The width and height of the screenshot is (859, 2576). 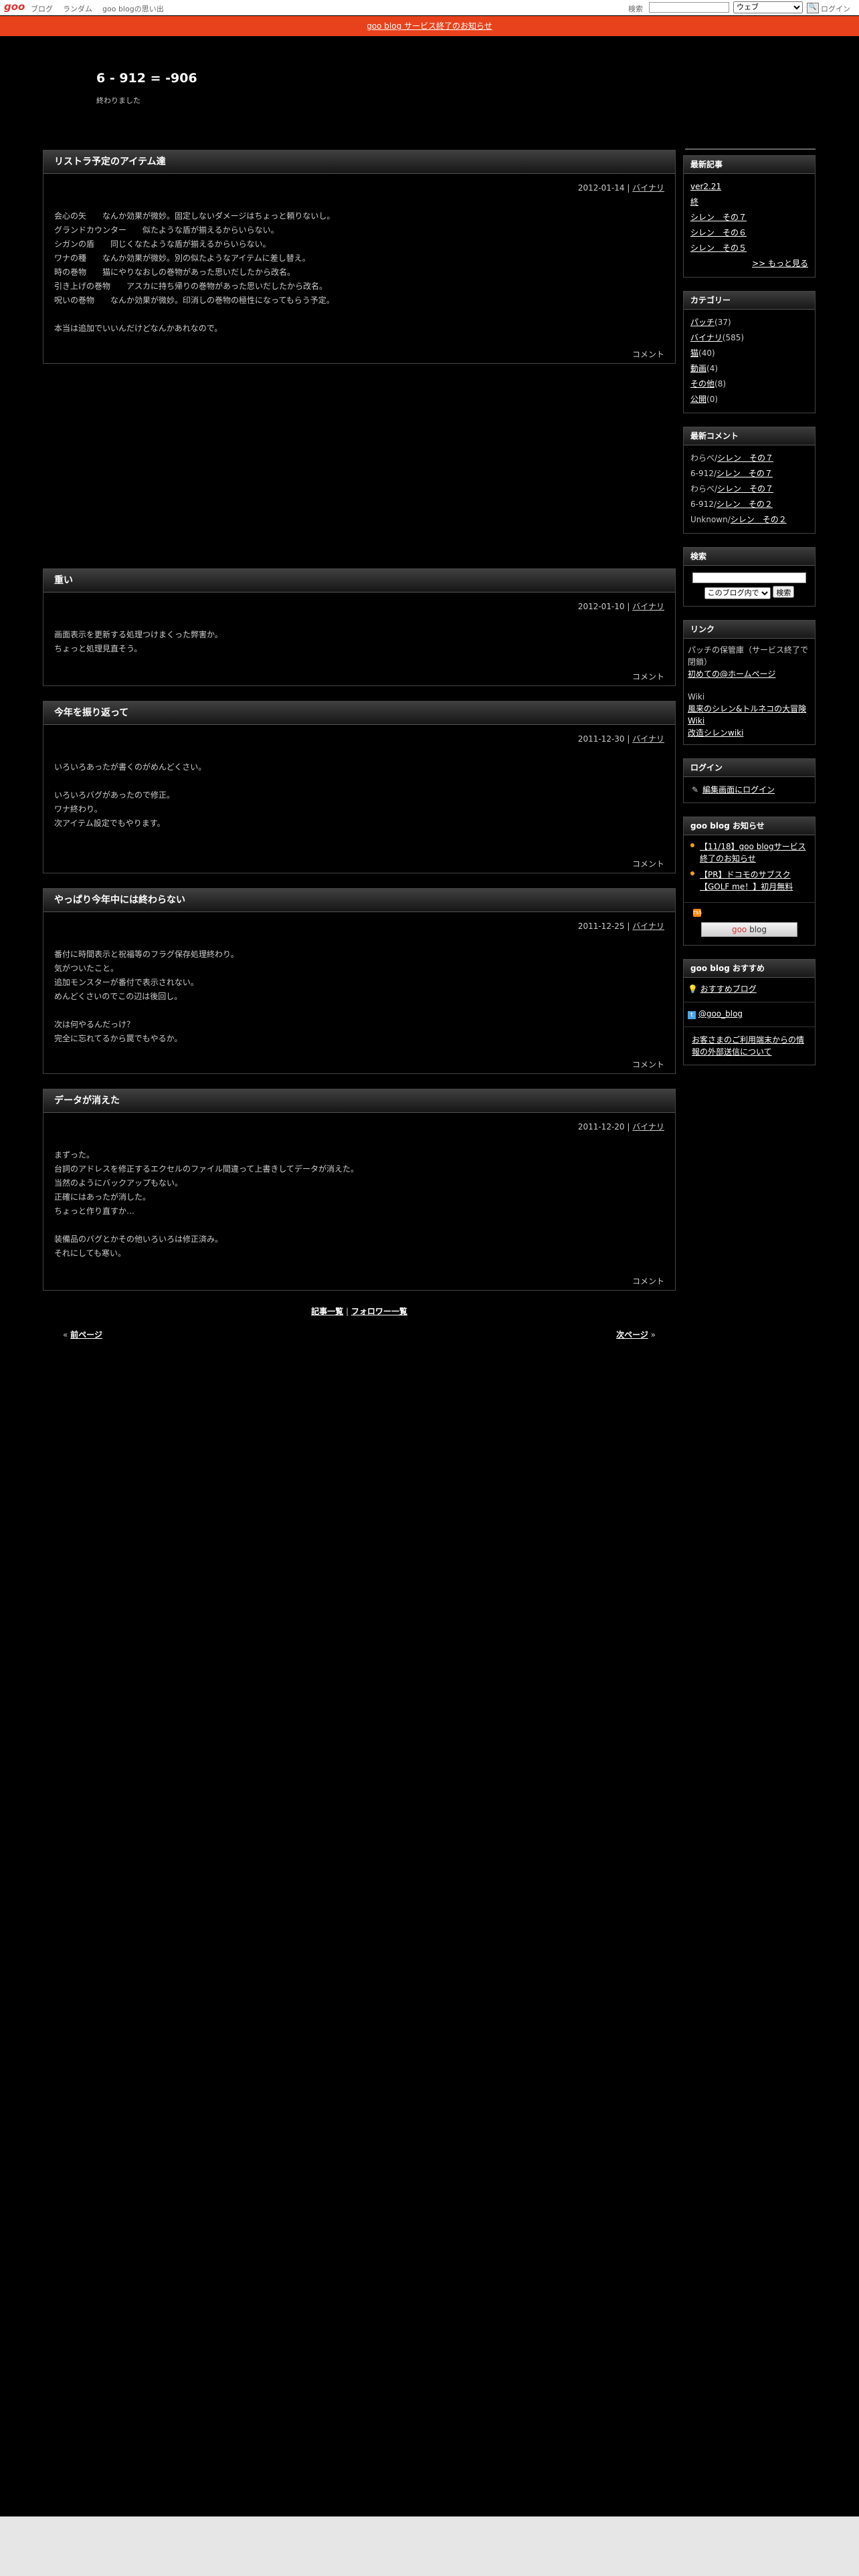 What do you see at coordinates (750, 969) in the screenshot?
I see `goo-recommend-heading: goo blog おすすめ` at bounding box center [750, 969].